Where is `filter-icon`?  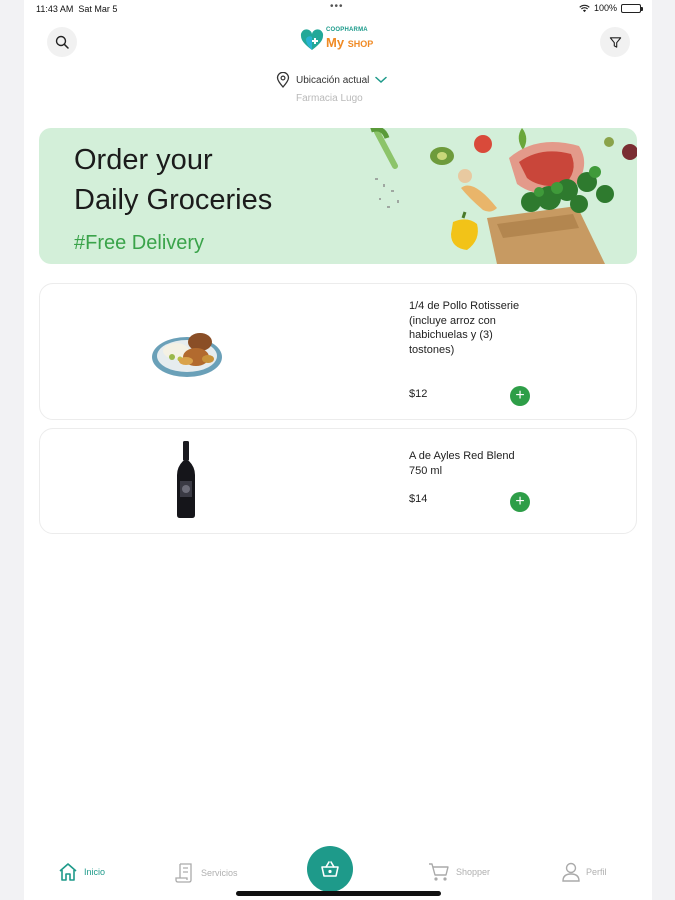 filter-icon is located at coordinates (615, 42).